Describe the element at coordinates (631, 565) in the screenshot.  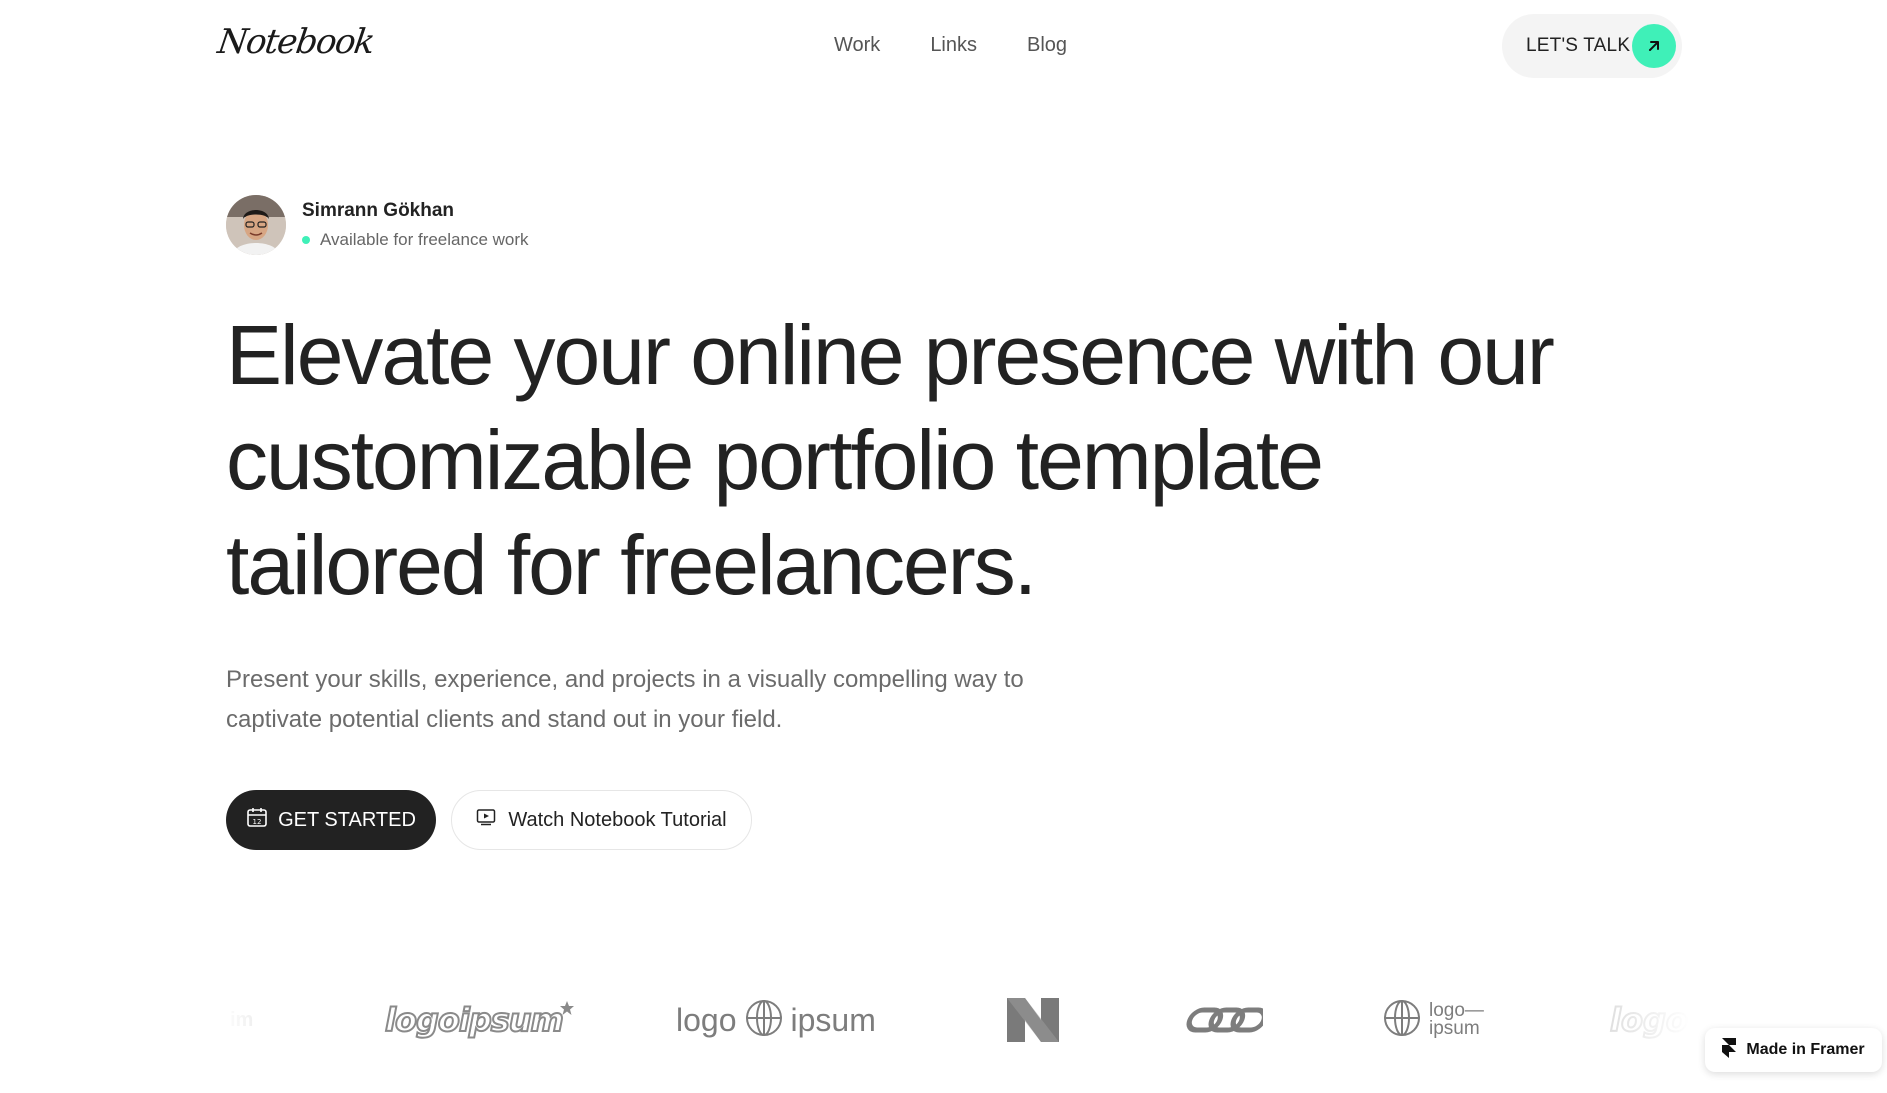
I see `headline-line: tailored for freelancers.` at that location.